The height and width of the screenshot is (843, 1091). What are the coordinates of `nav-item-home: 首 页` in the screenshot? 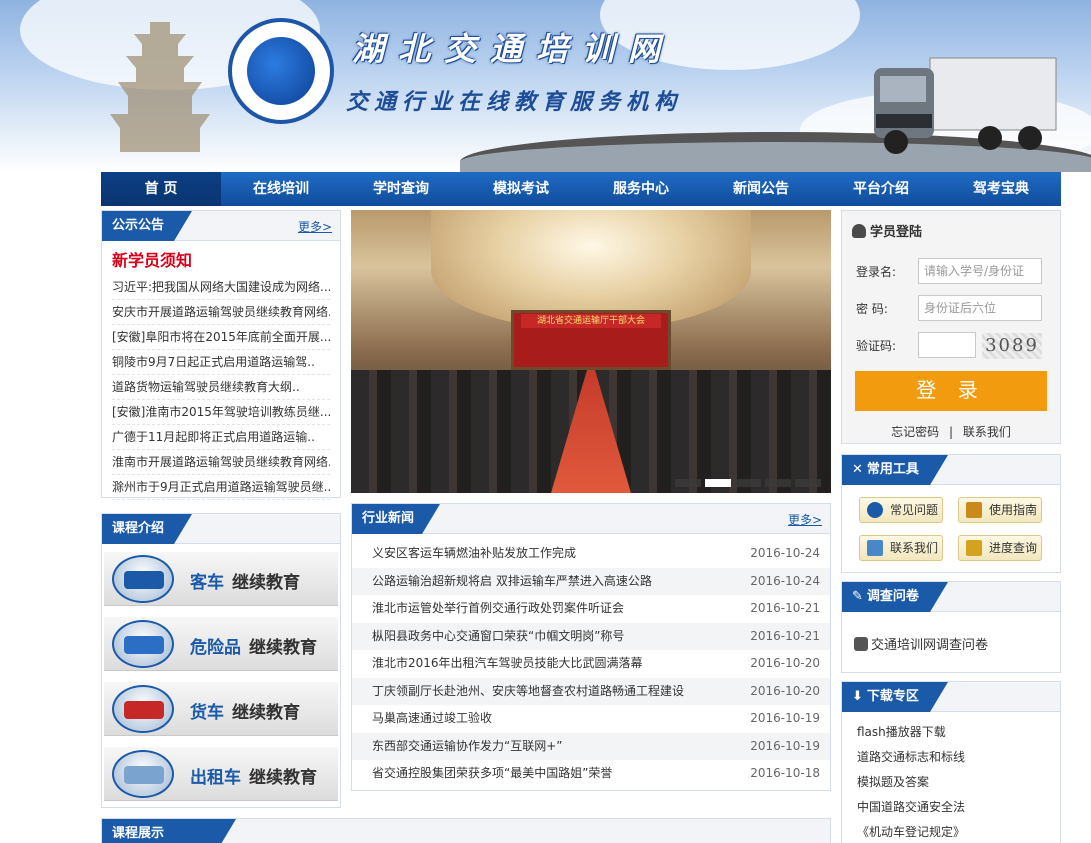 It's located at (161, 189).